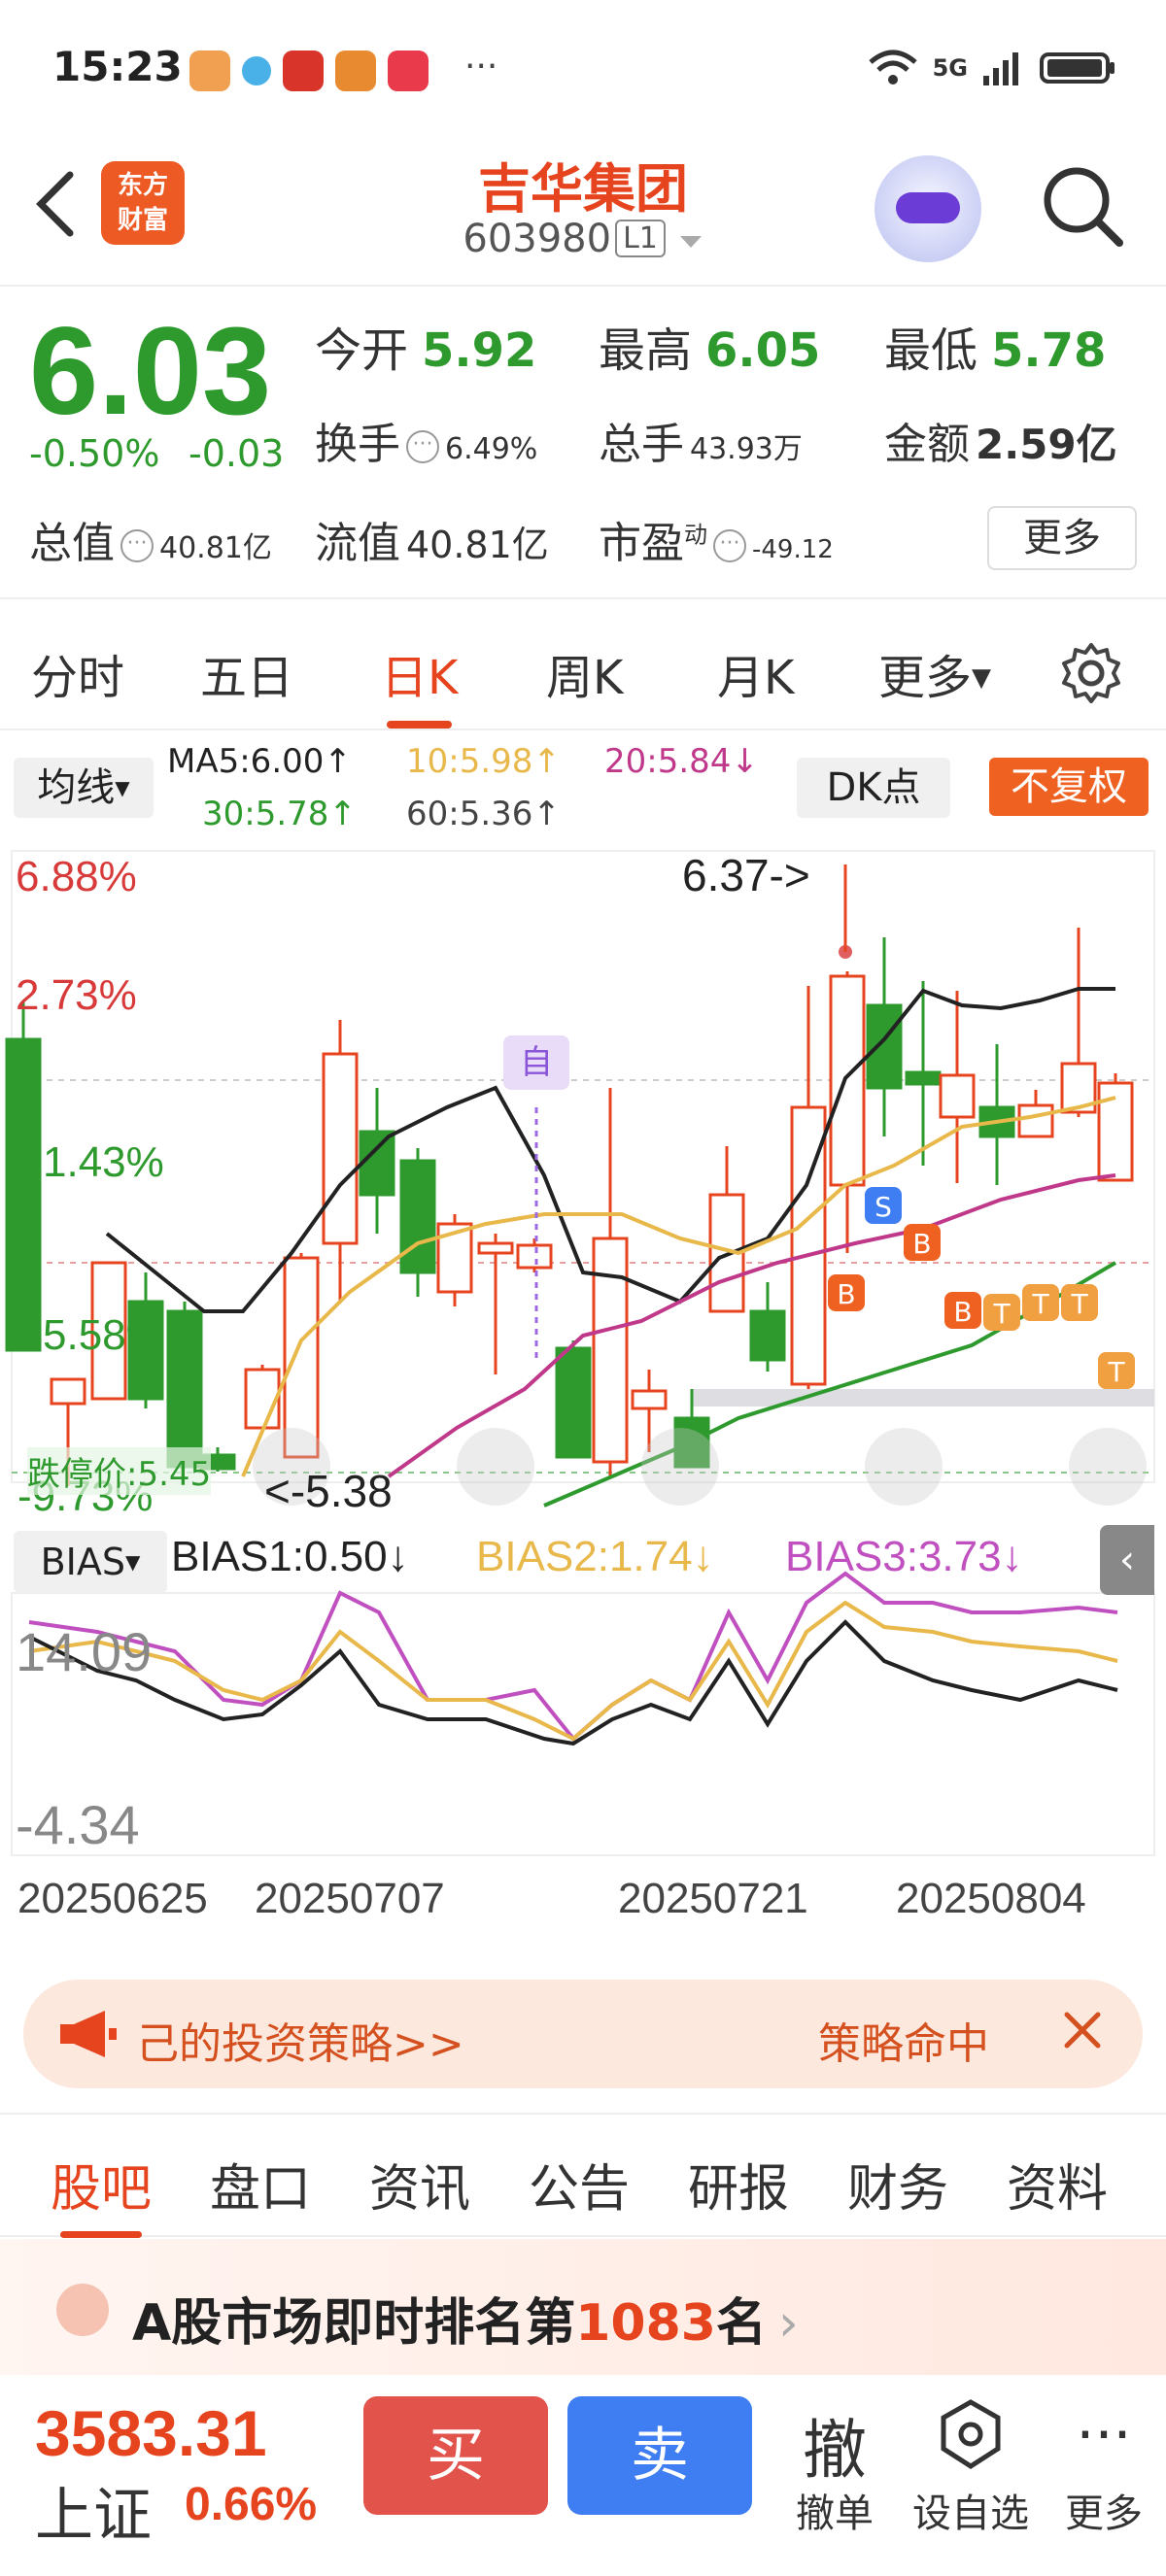 This screenshot has height=2576, width=1166. Describe the element at coordinates (481, 66) in the screenshot. I see `more-notifications-icon: ···` at that location.